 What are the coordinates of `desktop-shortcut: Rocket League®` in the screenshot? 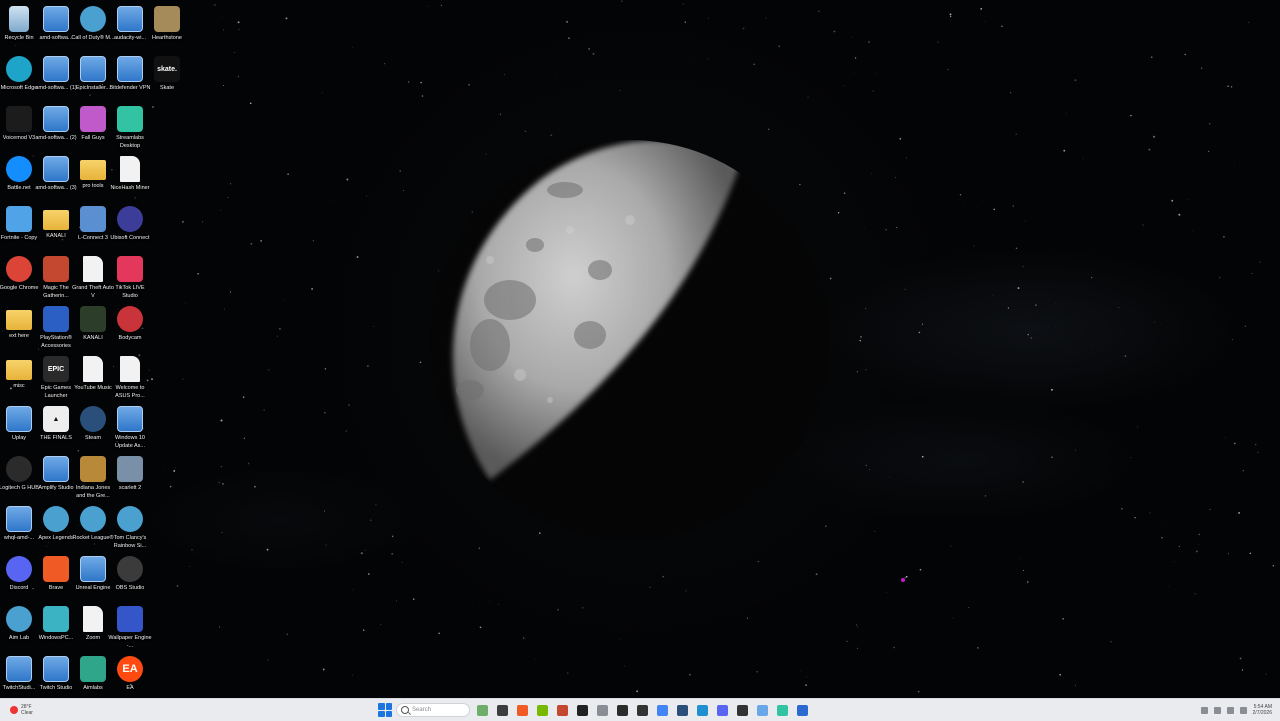 It's located at (93, 528).